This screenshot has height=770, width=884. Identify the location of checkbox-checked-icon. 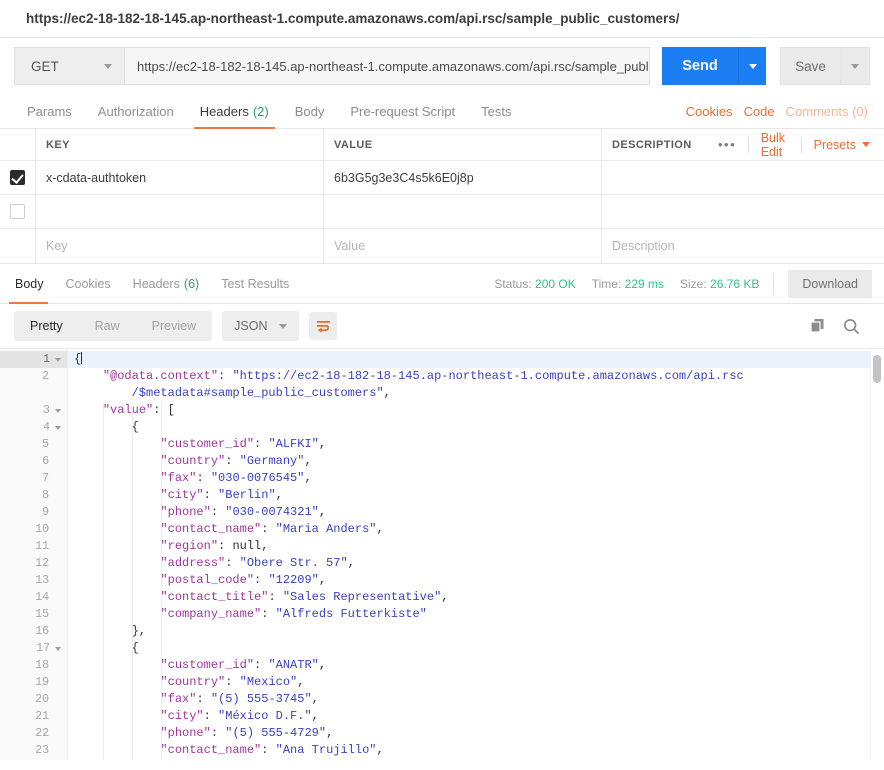
(17, 177).